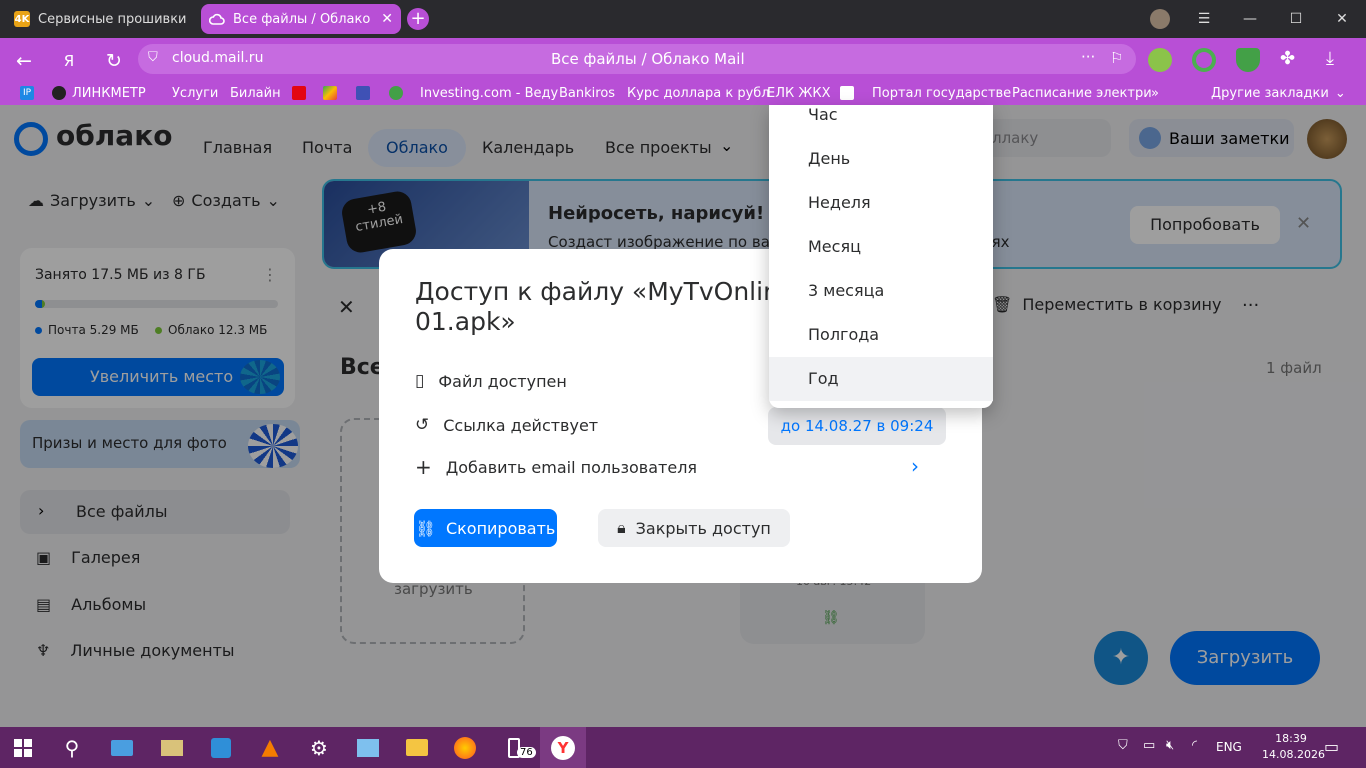 This screenshot has height=768, width=1366. What do you see at coordinates (648, 59) in the screenshot?
I see `page-title-text: Все файлы / Облако Mail` at bounding box center [648, 59].